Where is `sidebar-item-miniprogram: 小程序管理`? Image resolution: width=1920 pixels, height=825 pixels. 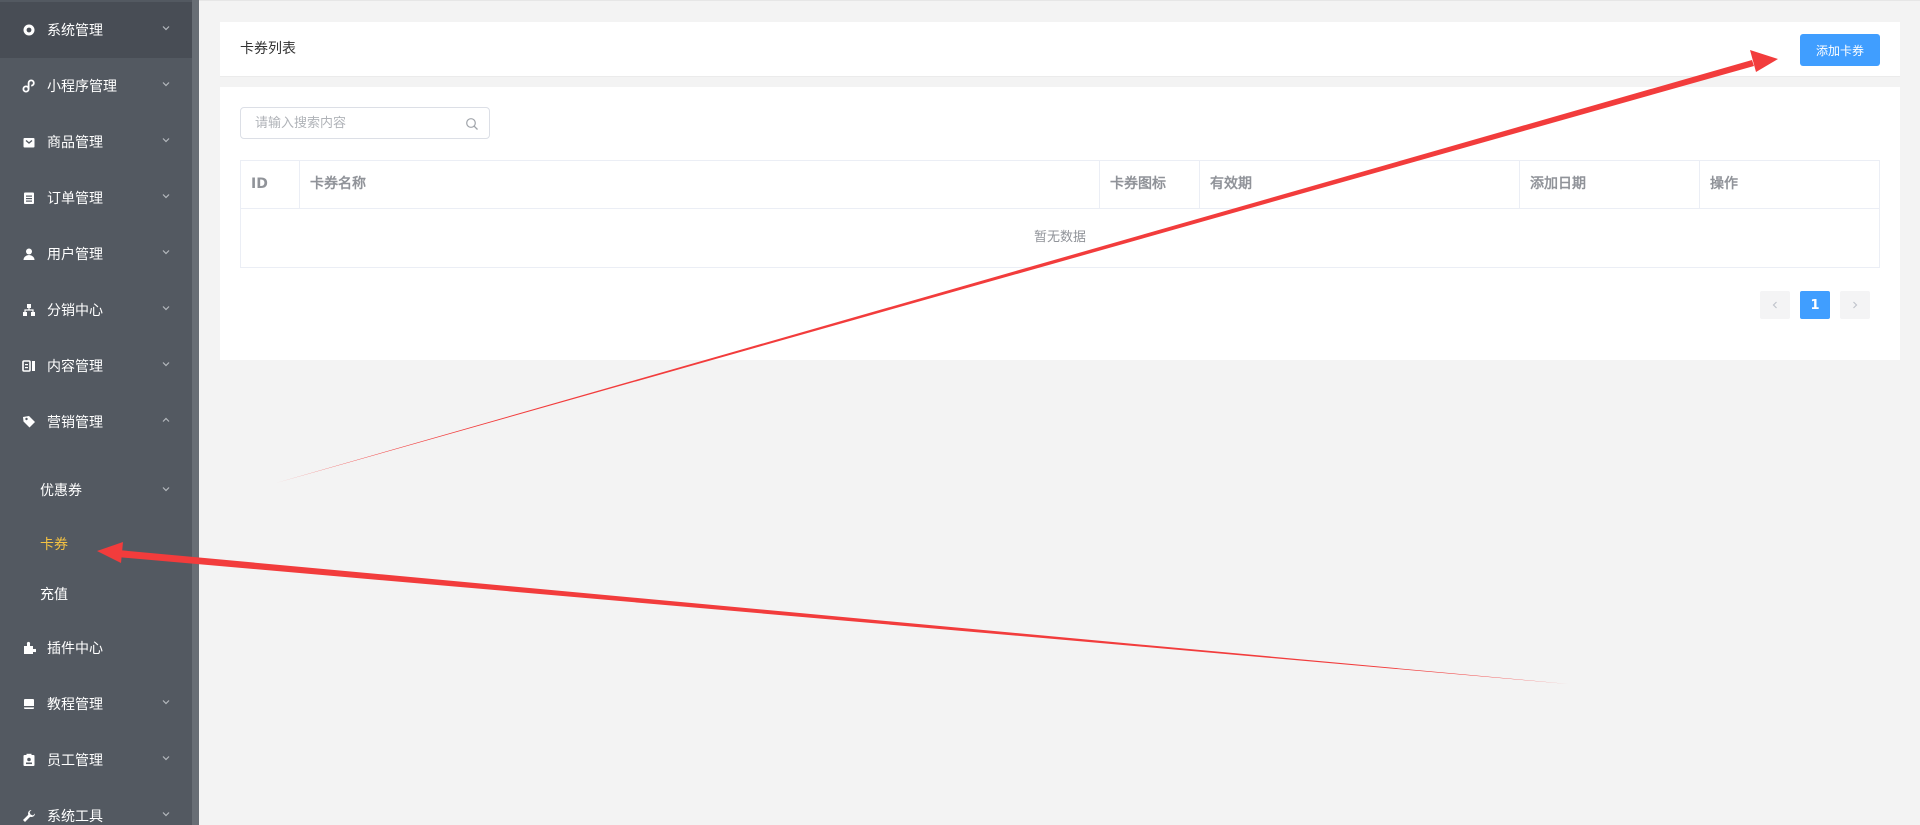 sidebar-item-miniprogram: 小程序管理 is located at coordinates (96, 86).